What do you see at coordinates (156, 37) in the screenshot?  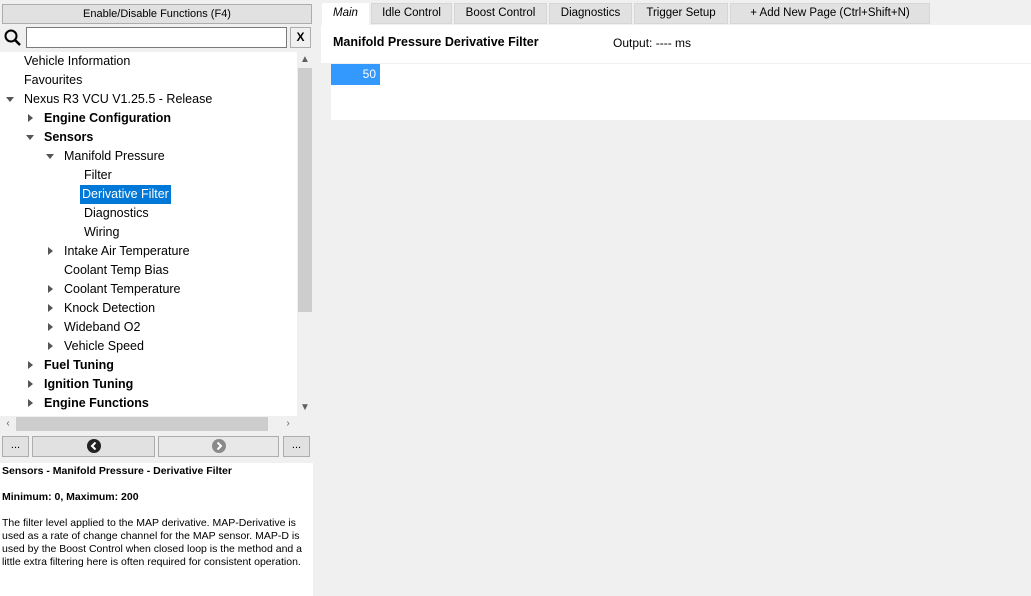 I see `search-input` at bounding box center [156, 37].